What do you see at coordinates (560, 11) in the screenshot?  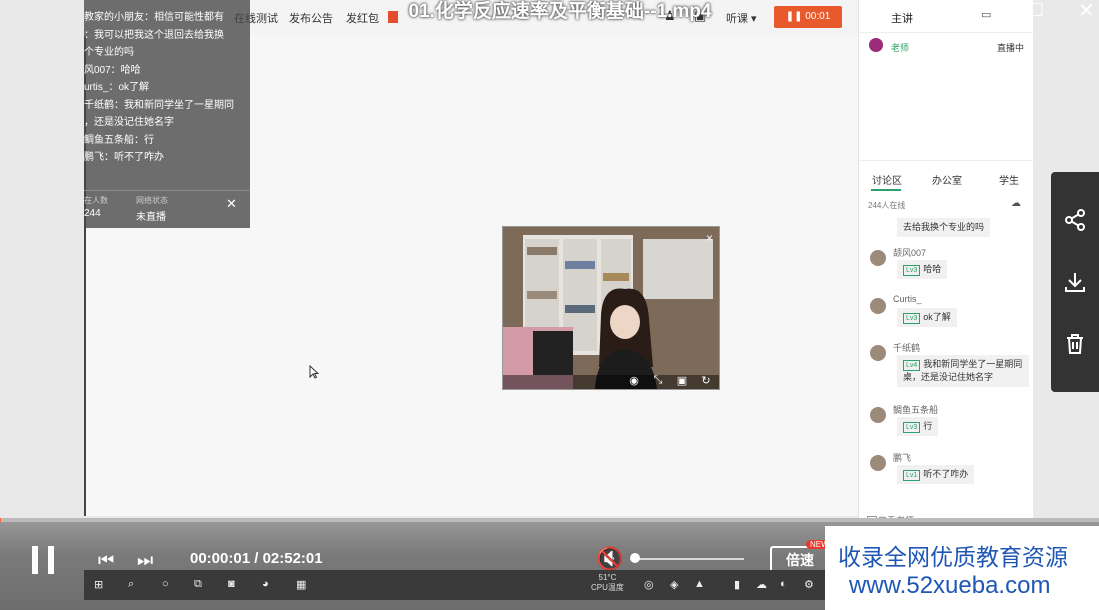 I see `video-title: 01.化学反应速率及平衡基础--1.mp4` at bounding box center [560, 11].